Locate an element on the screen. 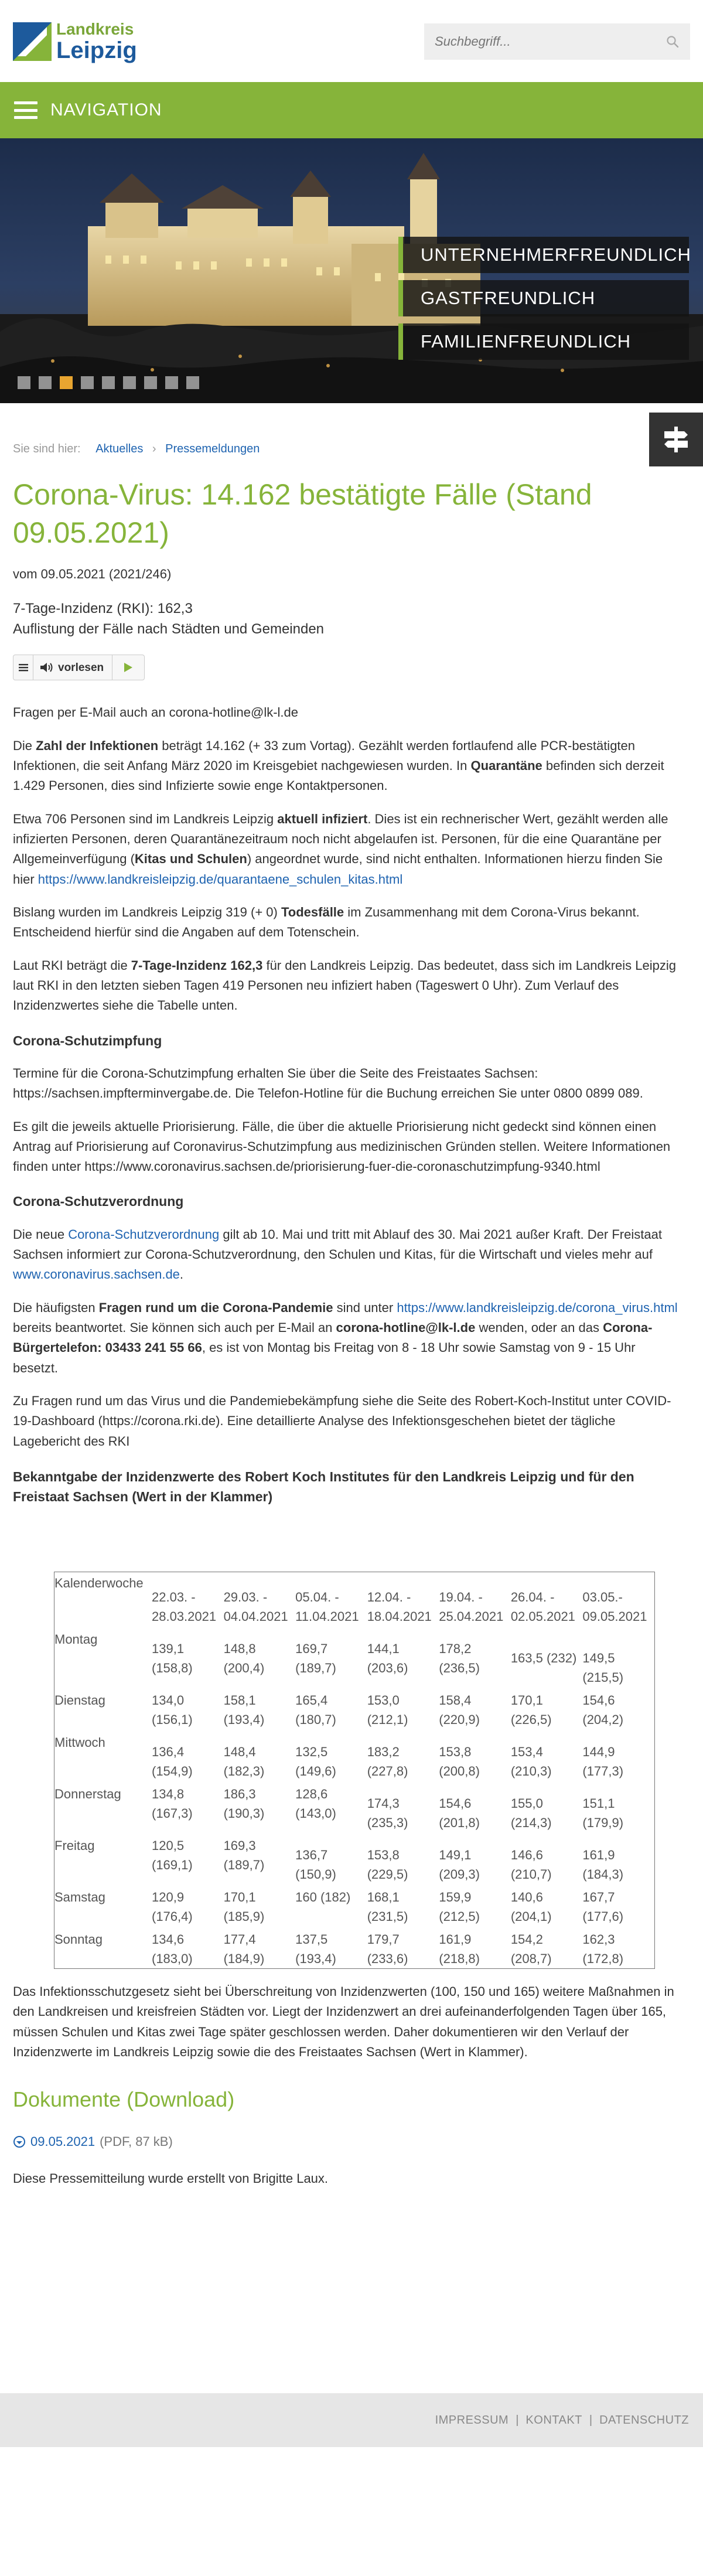 This screenshot has height=2576, width=703. breadcrumb-item-pressemeldungen: Pressemeldungen is located at coordinates (212, 448).